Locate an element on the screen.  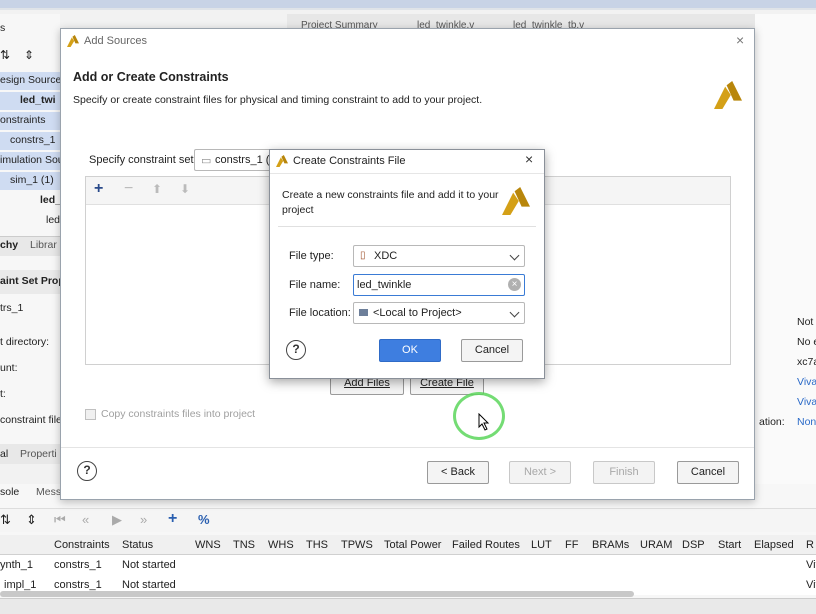
col-header: WNS is located at coordinates (208, 545).